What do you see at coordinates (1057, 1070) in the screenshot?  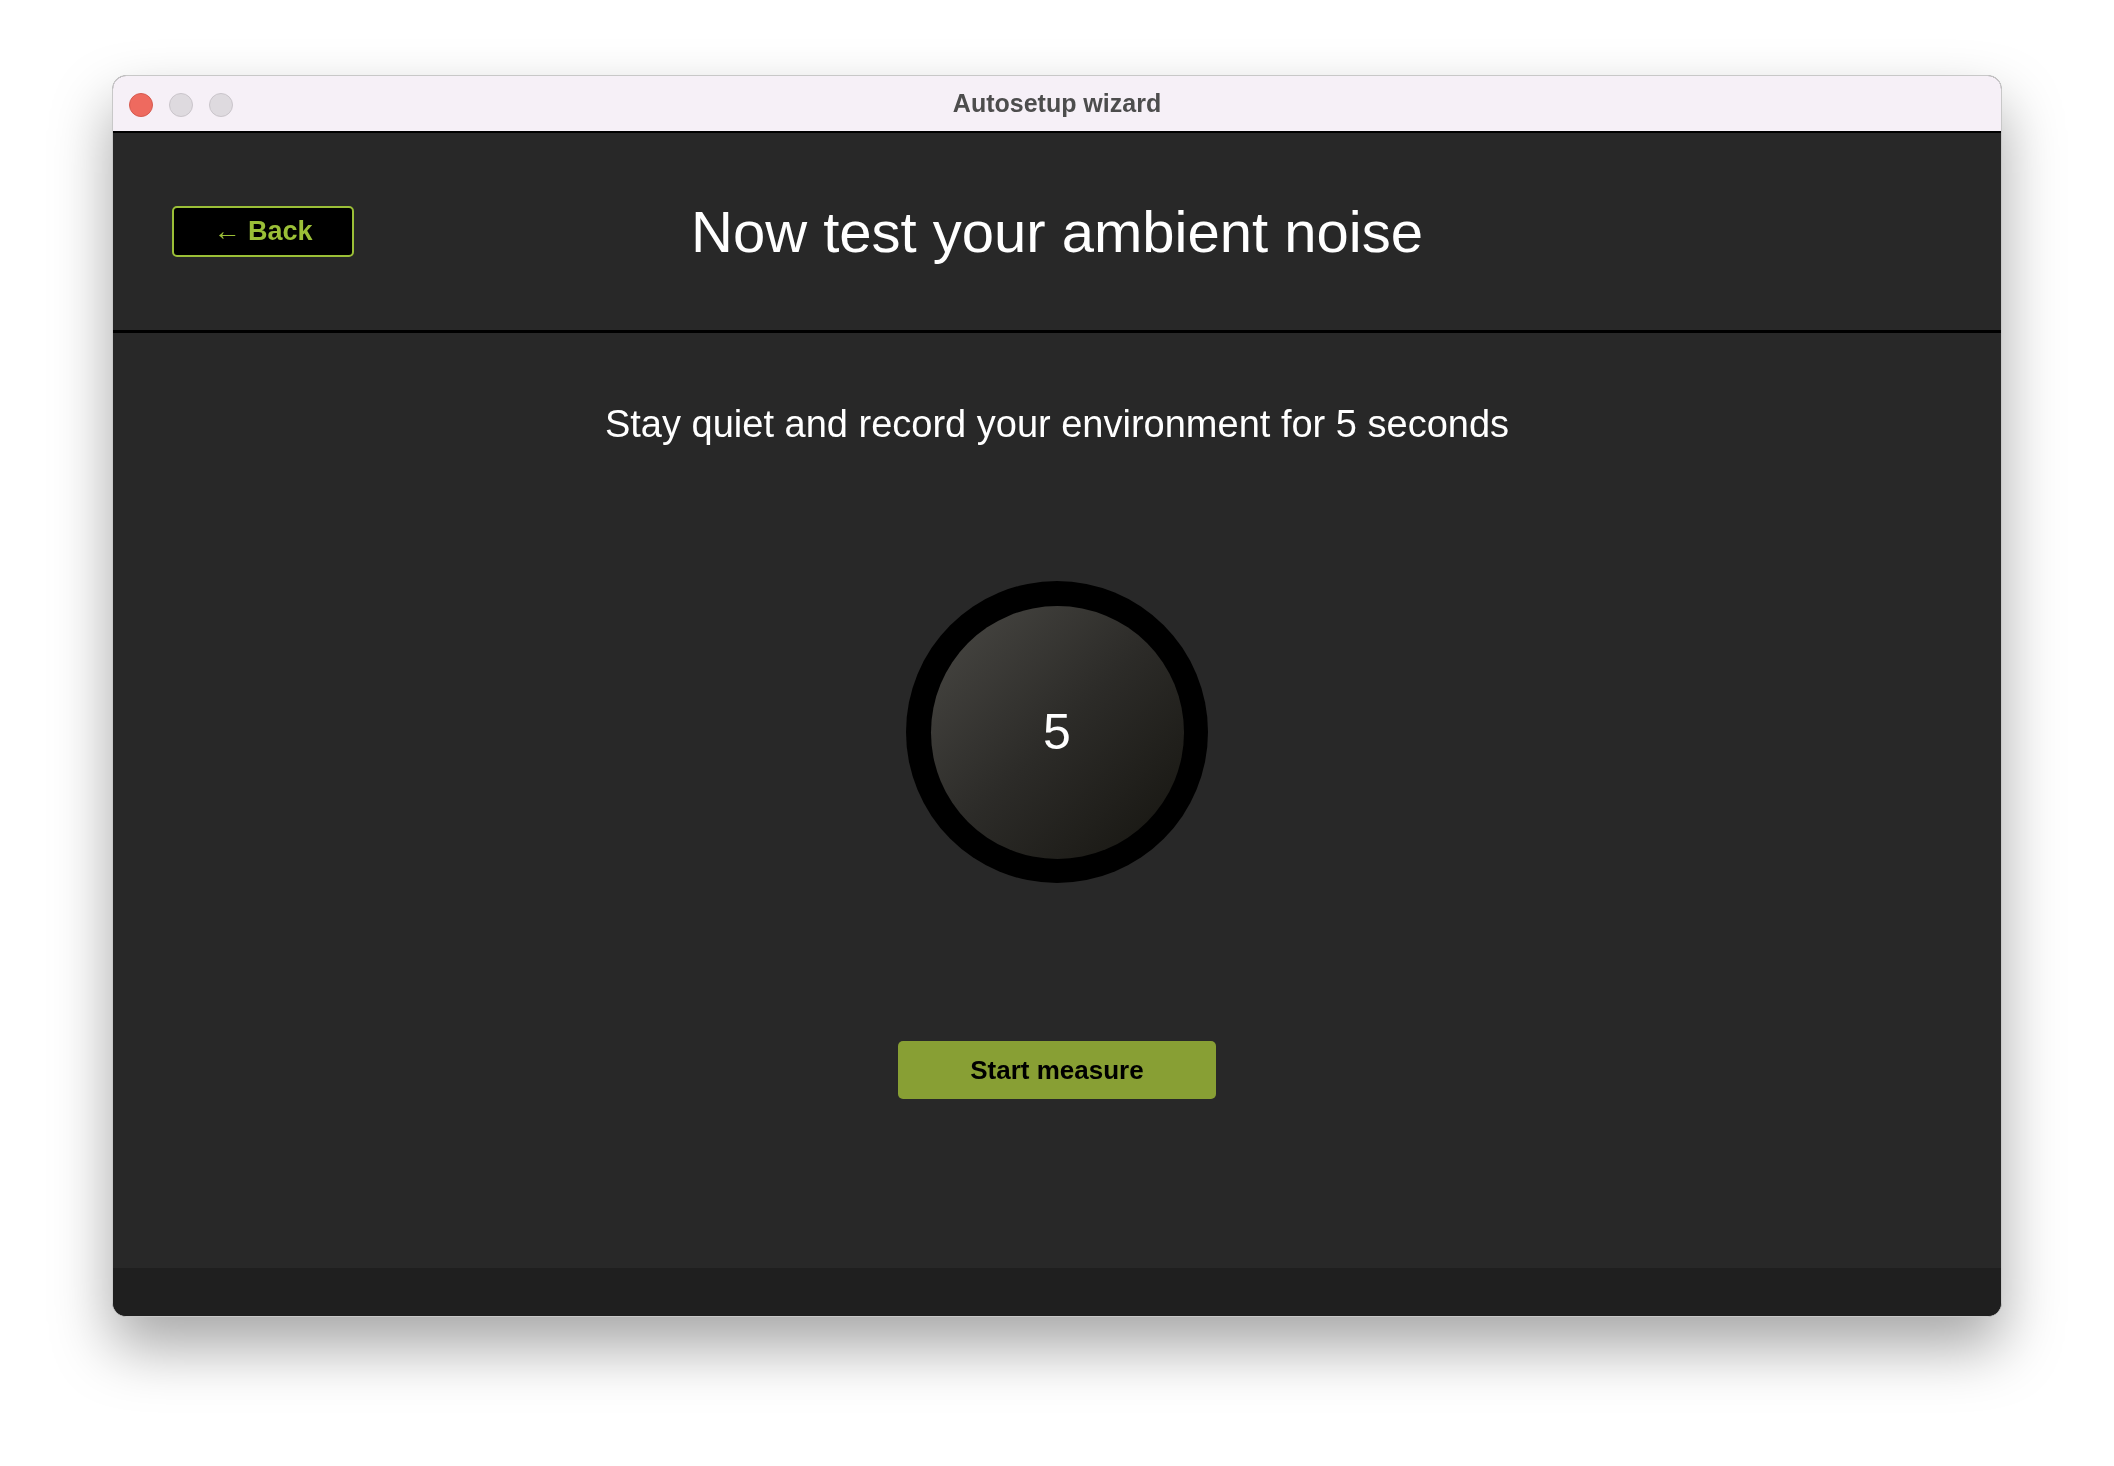 I see `start-measure-button: Start measure` at bounding box center [1057, 1070].